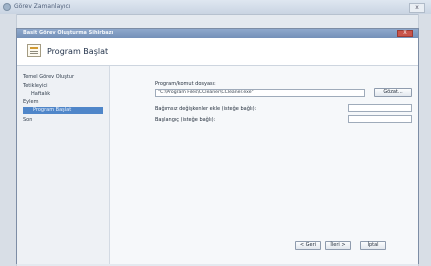 The width and height of the screenshot is (431, 266). Describe the element at coordinates (217, 33) in the screenshot. I see `dialog-titlebar: Basit Görev Oluşturma Sihirbazı X` at that location.